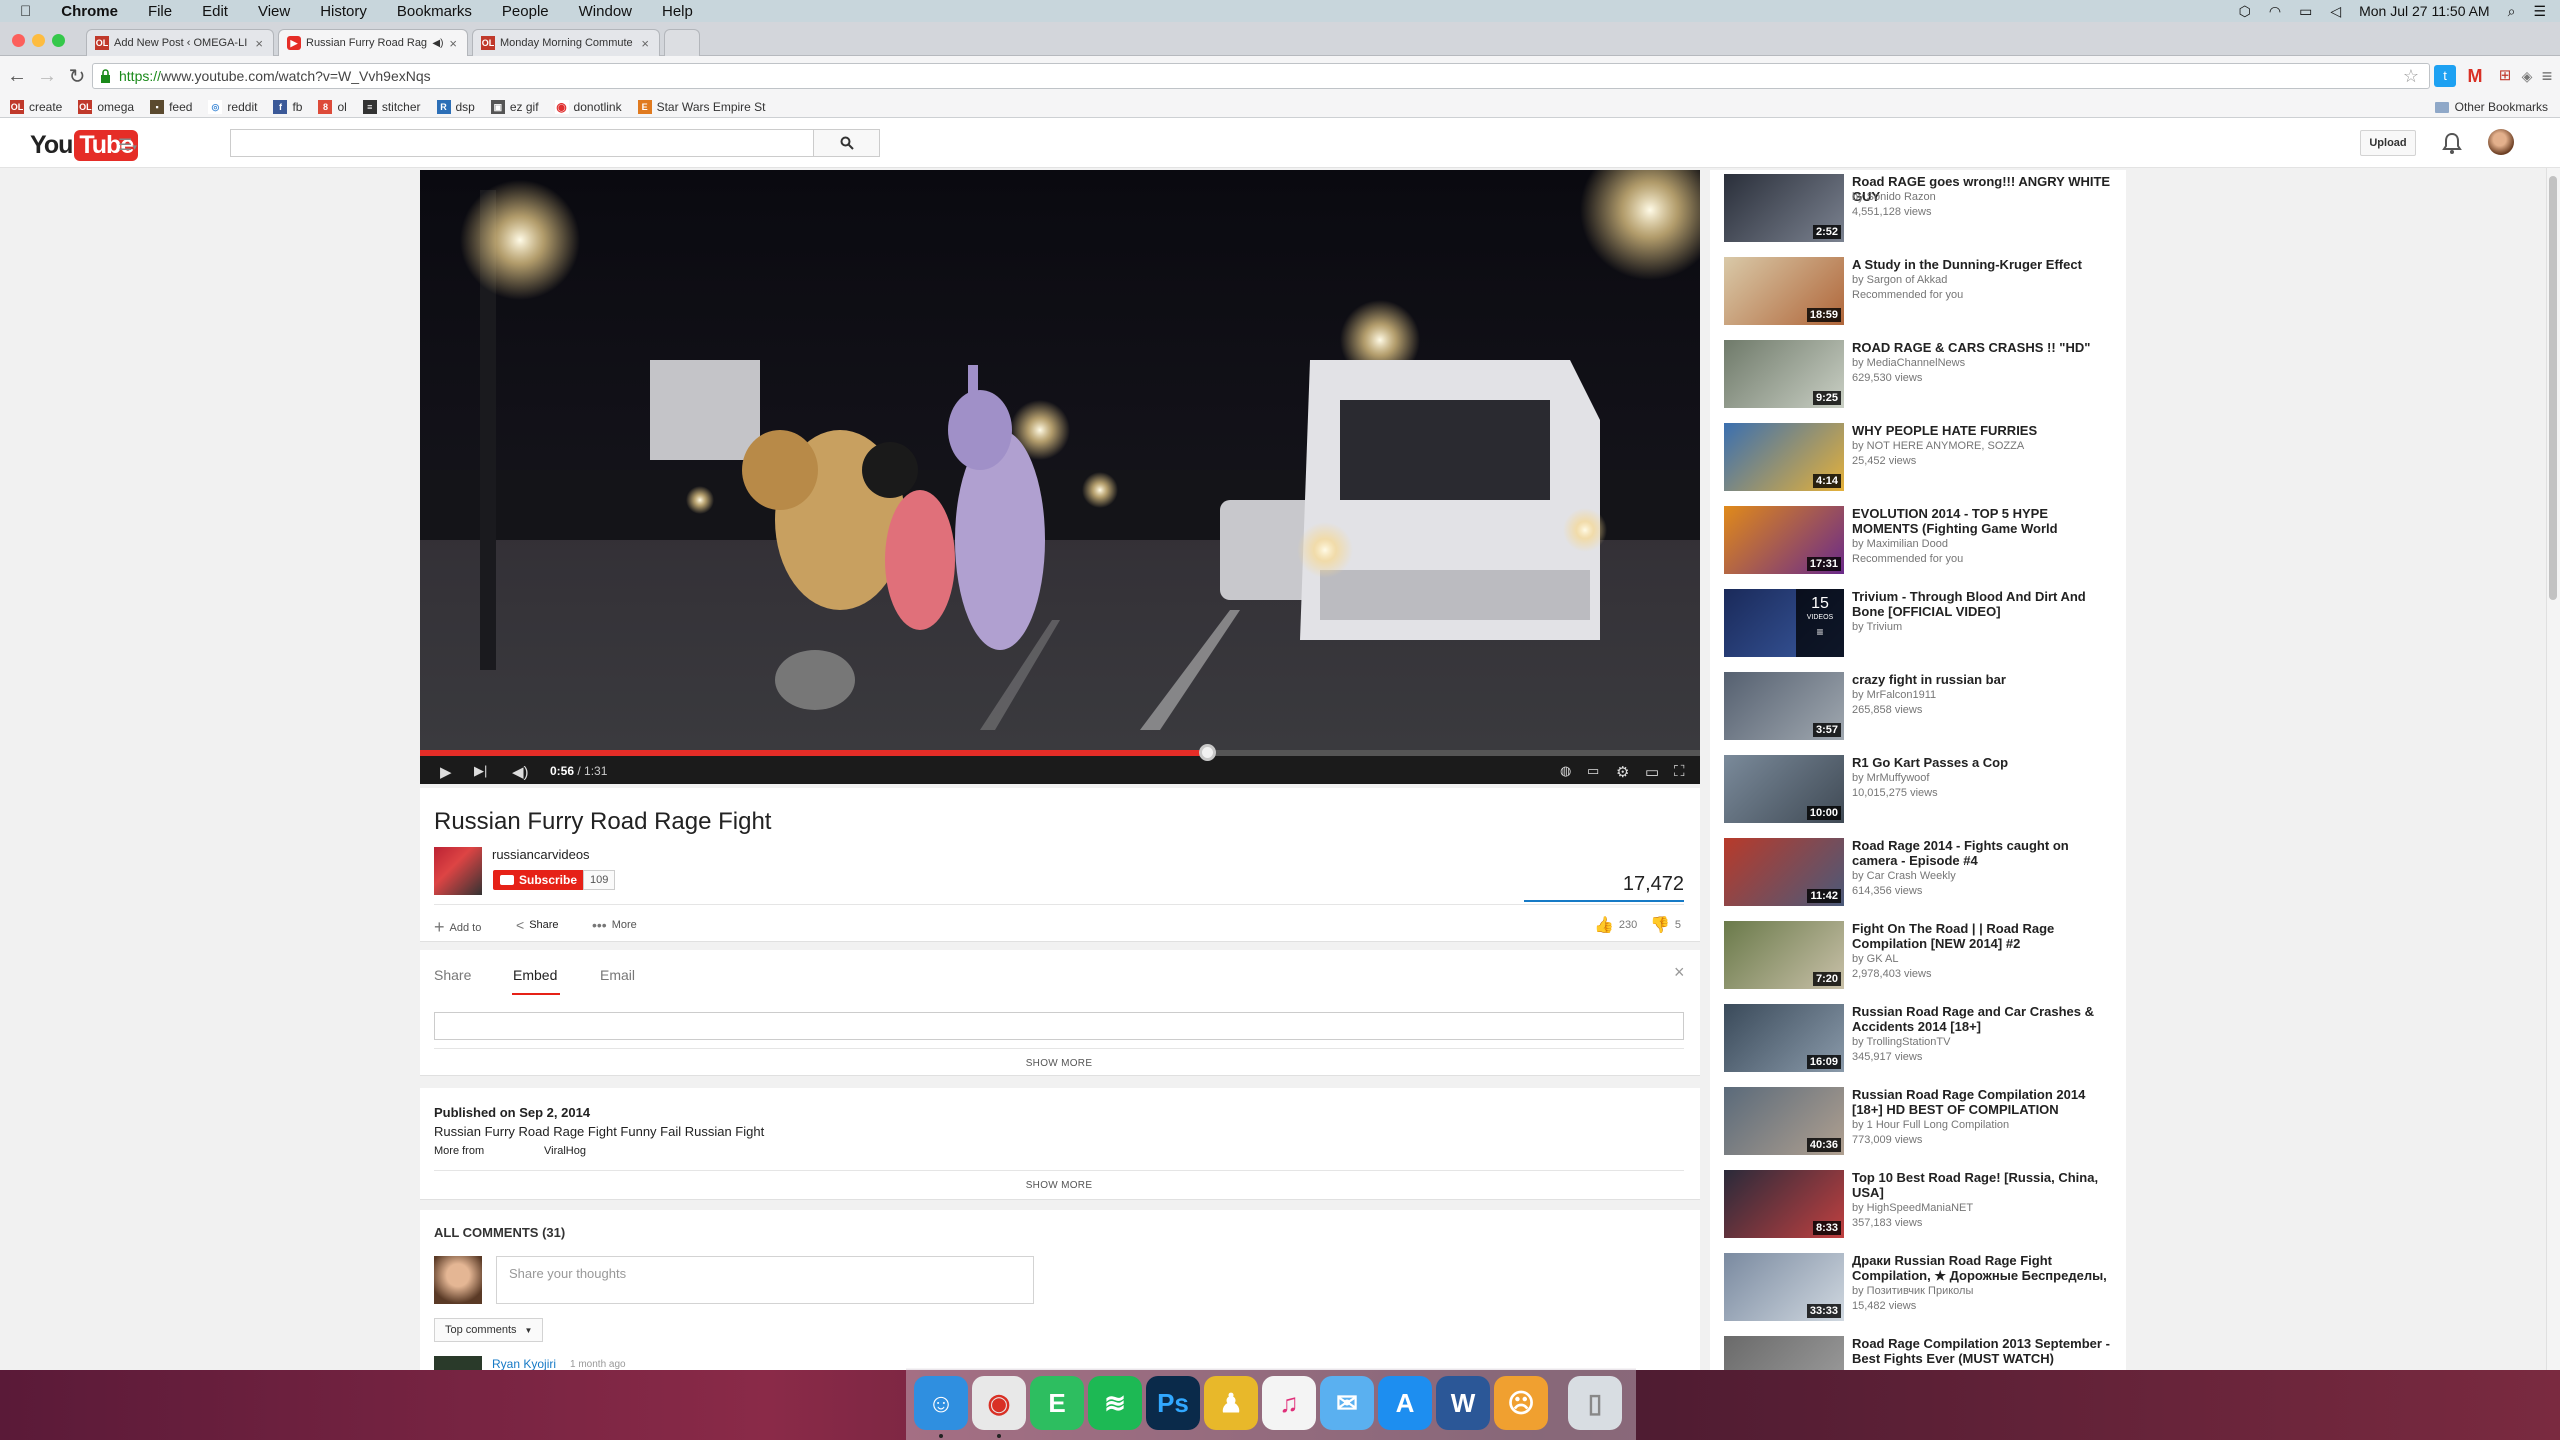 The height and width of the screenshot is (1440, 2560). I want to click on menu-edit: Edit, so click(215, 11).